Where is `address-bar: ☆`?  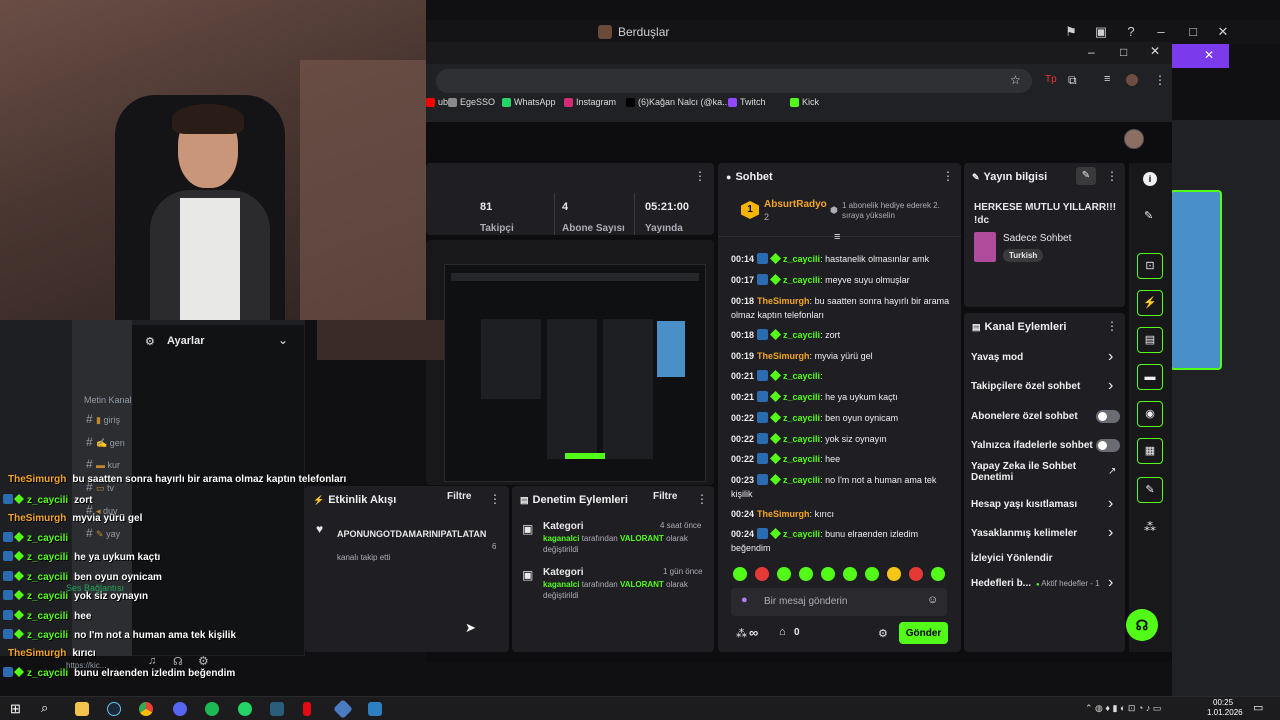 address-bar: ☆ is located at coordinates (734, 81).